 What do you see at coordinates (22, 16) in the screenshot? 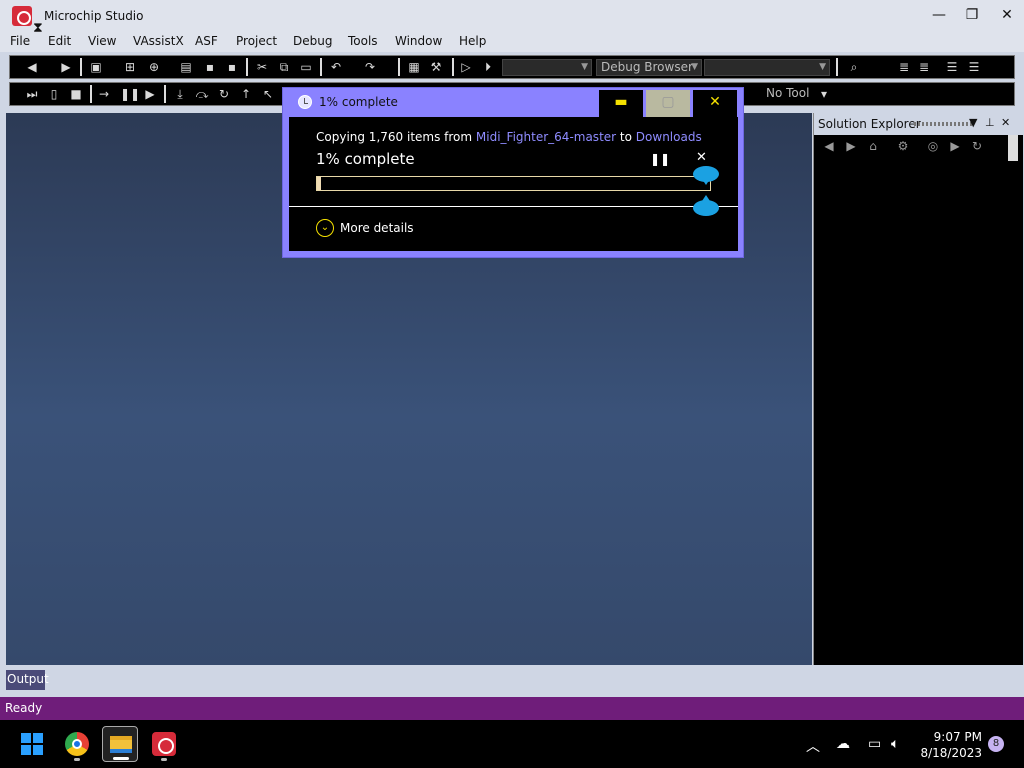
I see `microchip-studio-logo-icon` at bounding box center [22, 16].